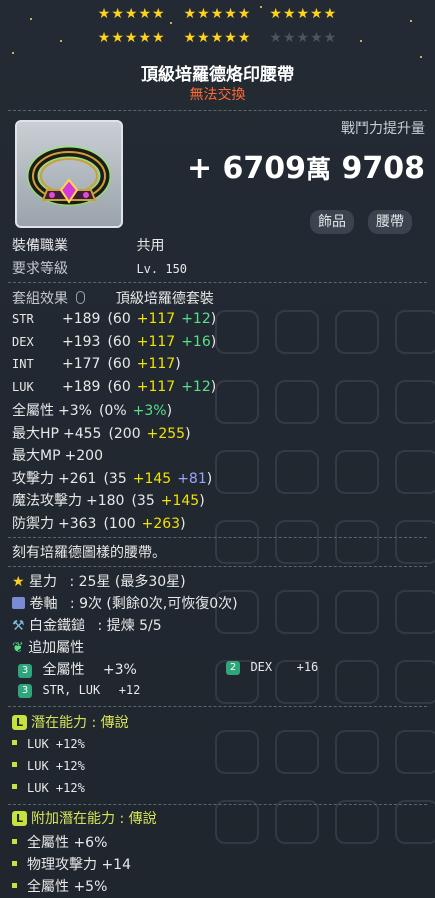 The width and height of the screenshot is (435, 898). I want to click on upgrade-label: 卷軸, so click(43, 604).